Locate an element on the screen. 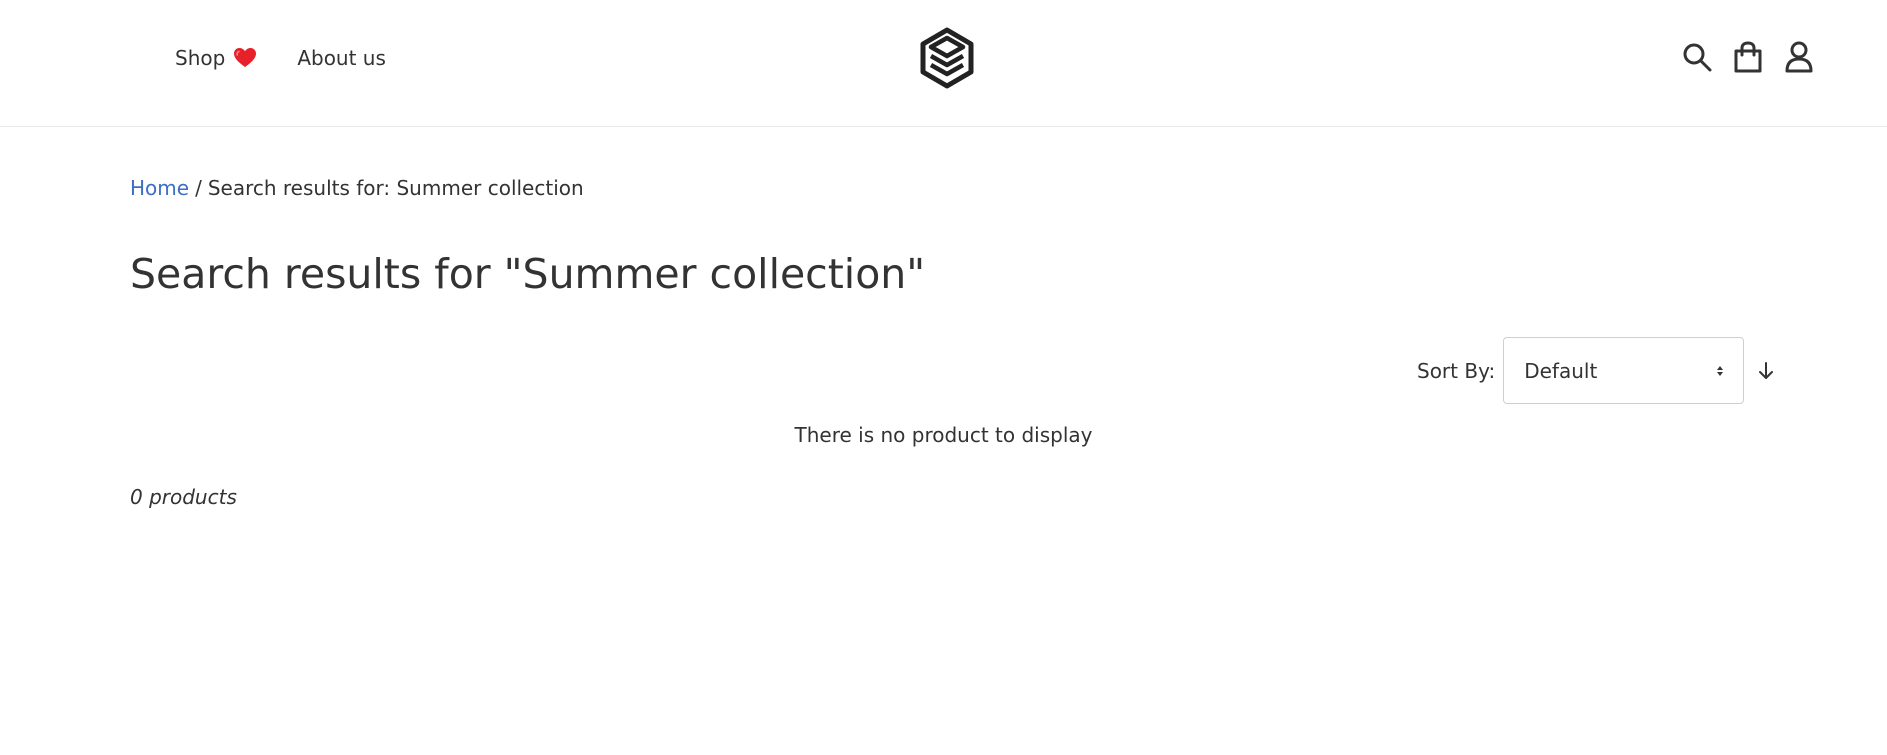  nav-item-label: About us is located at coordinates (341, 58).